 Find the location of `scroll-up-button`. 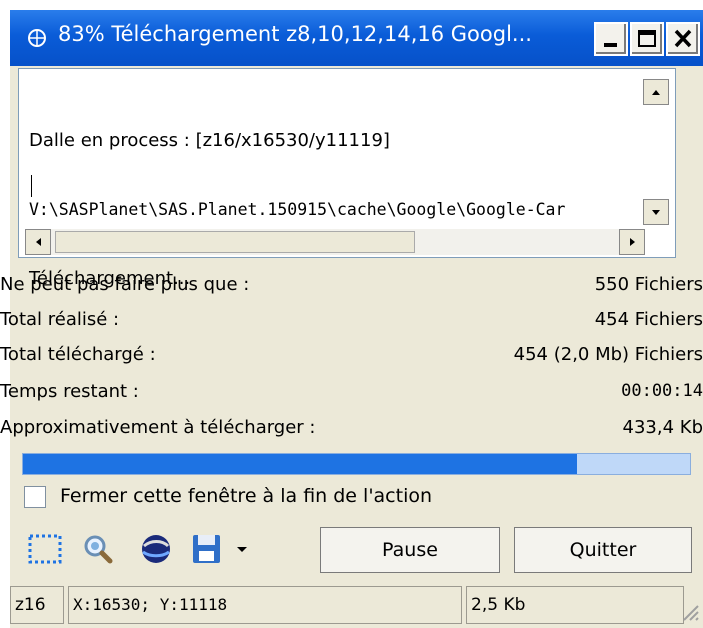

scroll-up-button is located at coordinates (656, 92).